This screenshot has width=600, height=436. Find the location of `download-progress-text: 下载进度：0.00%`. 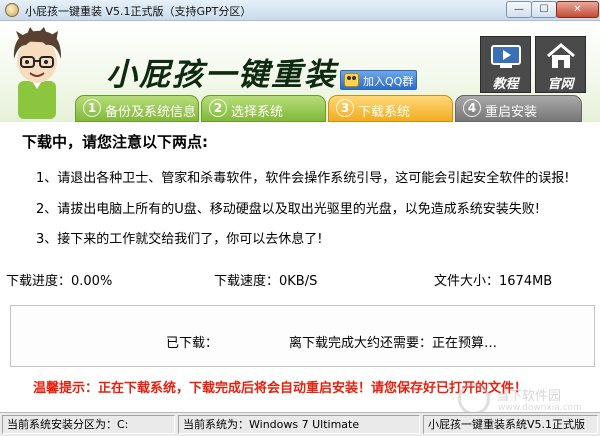

download-progress-text: 下载进度：0.00% is located at coordinates (59, 281).